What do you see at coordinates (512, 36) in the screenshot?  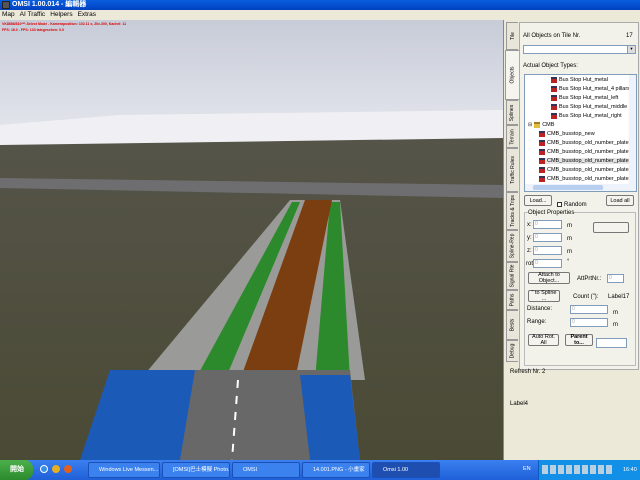 I see `tab-tile: Tile` at bounding box center [512, 36].